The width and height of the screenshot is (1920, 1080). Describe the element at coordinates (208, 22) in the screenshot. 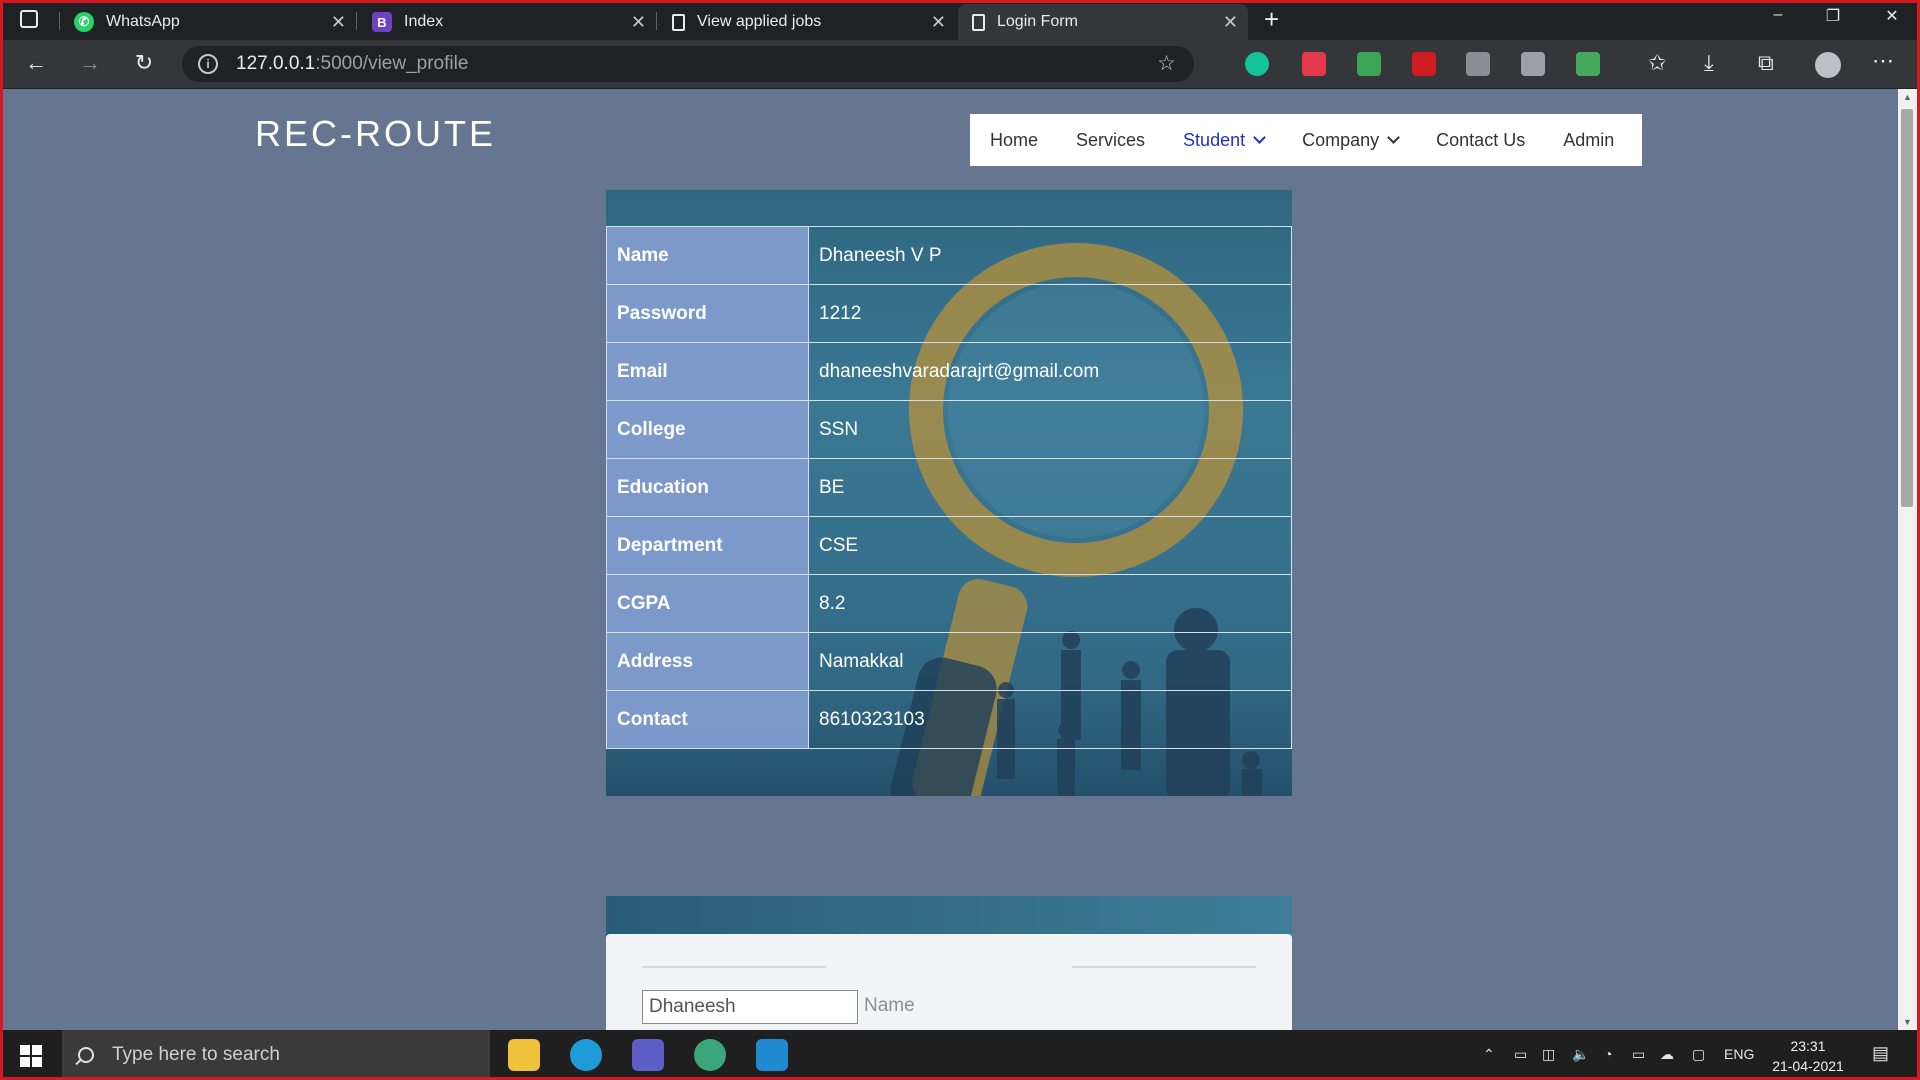

I see `tab-whatsapp: ✆ WhatsApp ✕` at that location.